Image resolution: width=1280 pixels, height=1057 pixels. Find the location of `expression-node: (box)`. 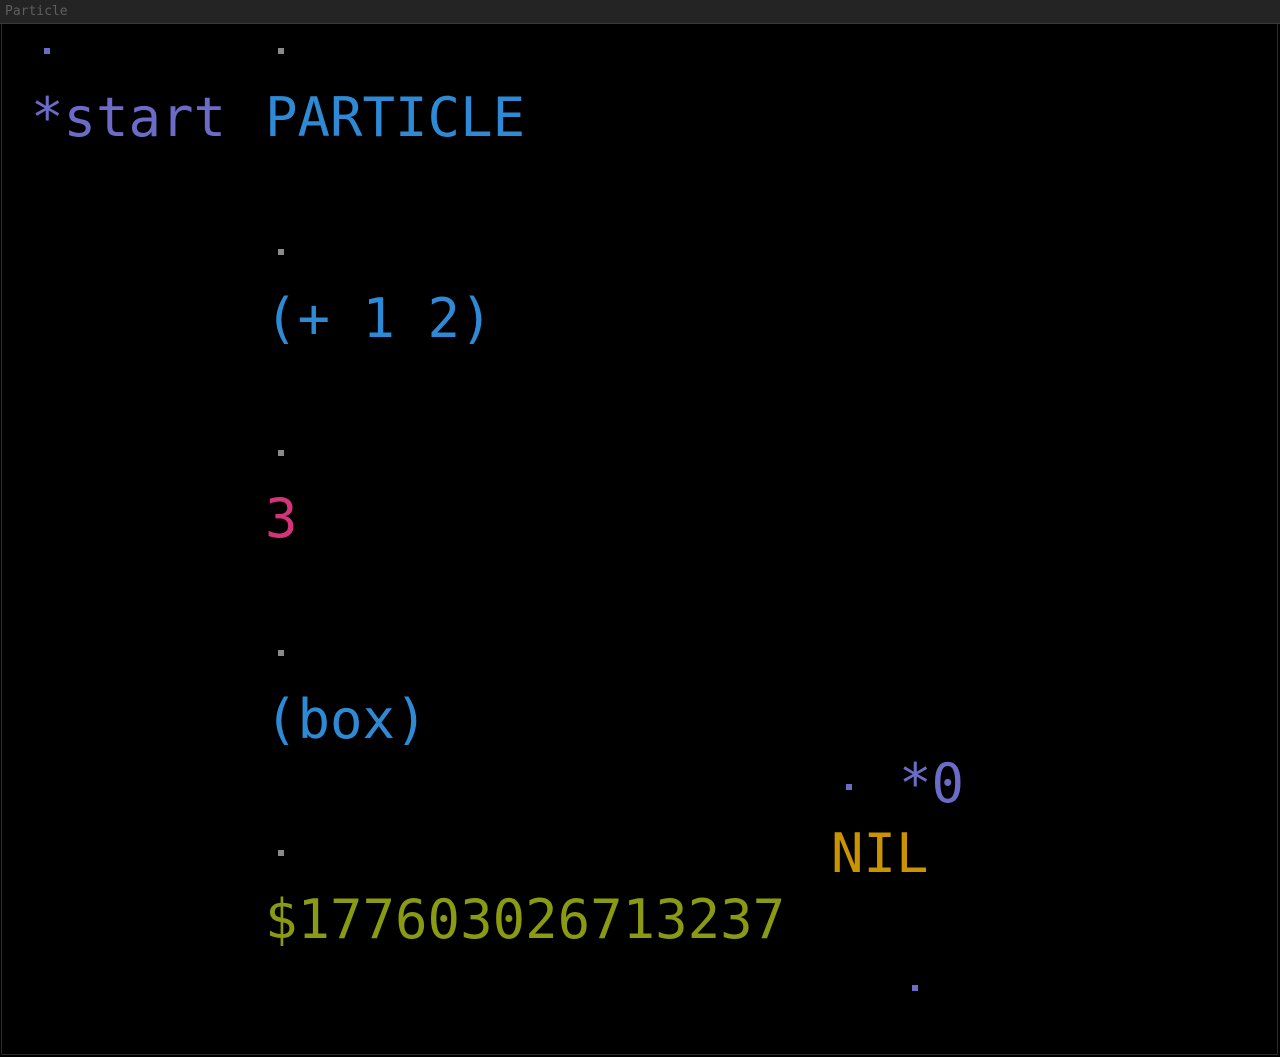

expression-node: (box) is located at coordinates (346, 720).